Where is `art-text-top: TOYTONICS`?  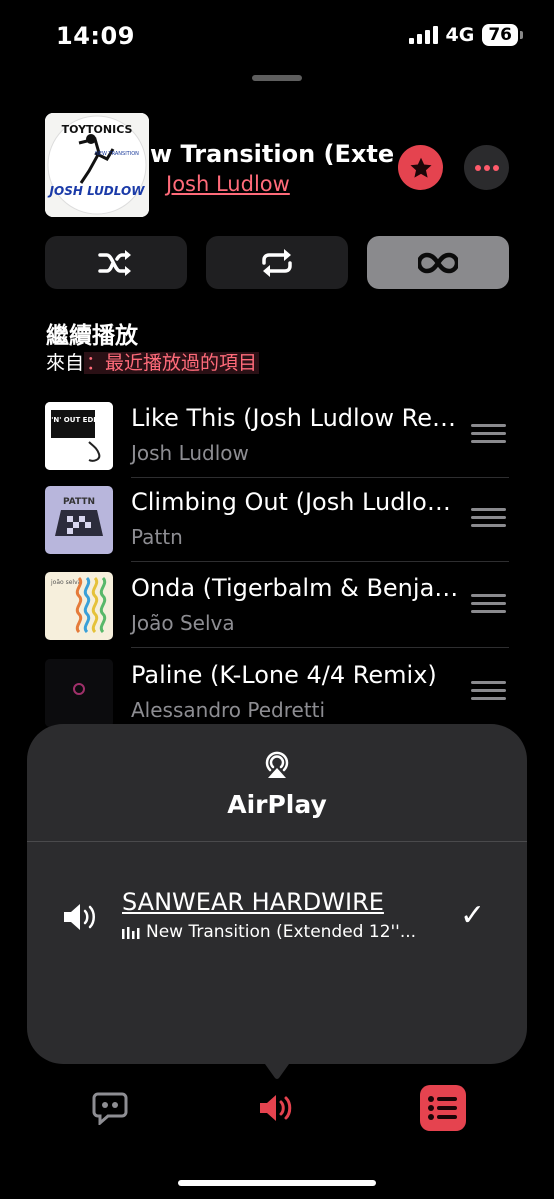
art-text-top: TOYTONICS is located at coordinates (97, 129).